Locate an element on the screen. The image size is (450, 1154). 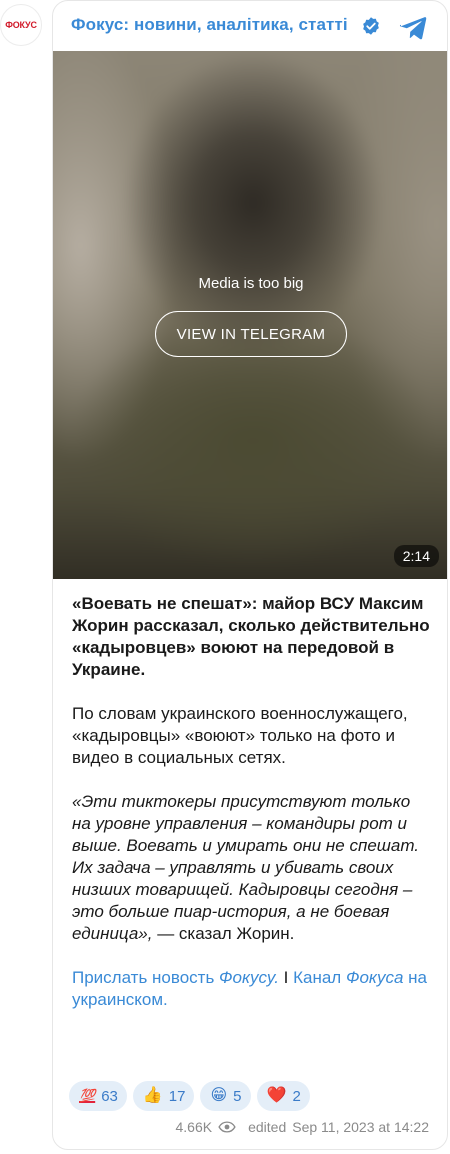
link-separator: I is located at coordinates (286, 977).